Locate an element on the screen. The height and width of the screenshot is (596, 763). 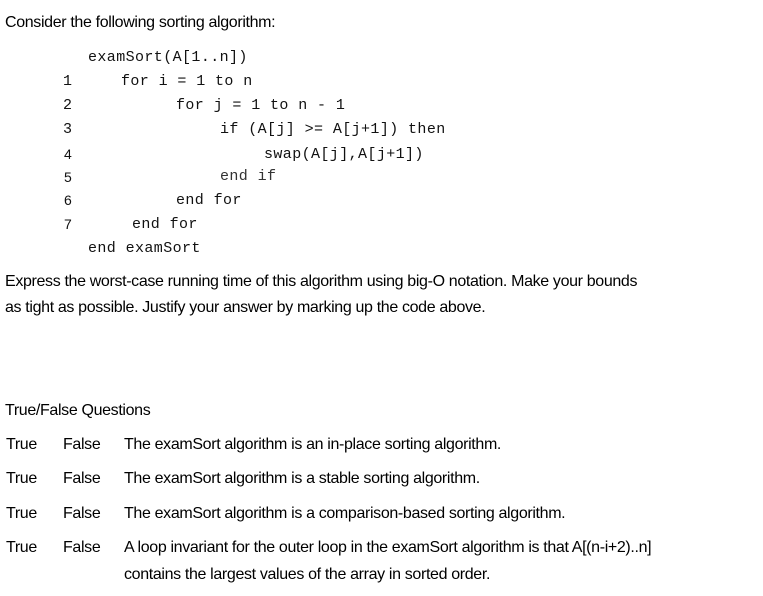
code-footer: end examSort is located at coordinates (144, 248).